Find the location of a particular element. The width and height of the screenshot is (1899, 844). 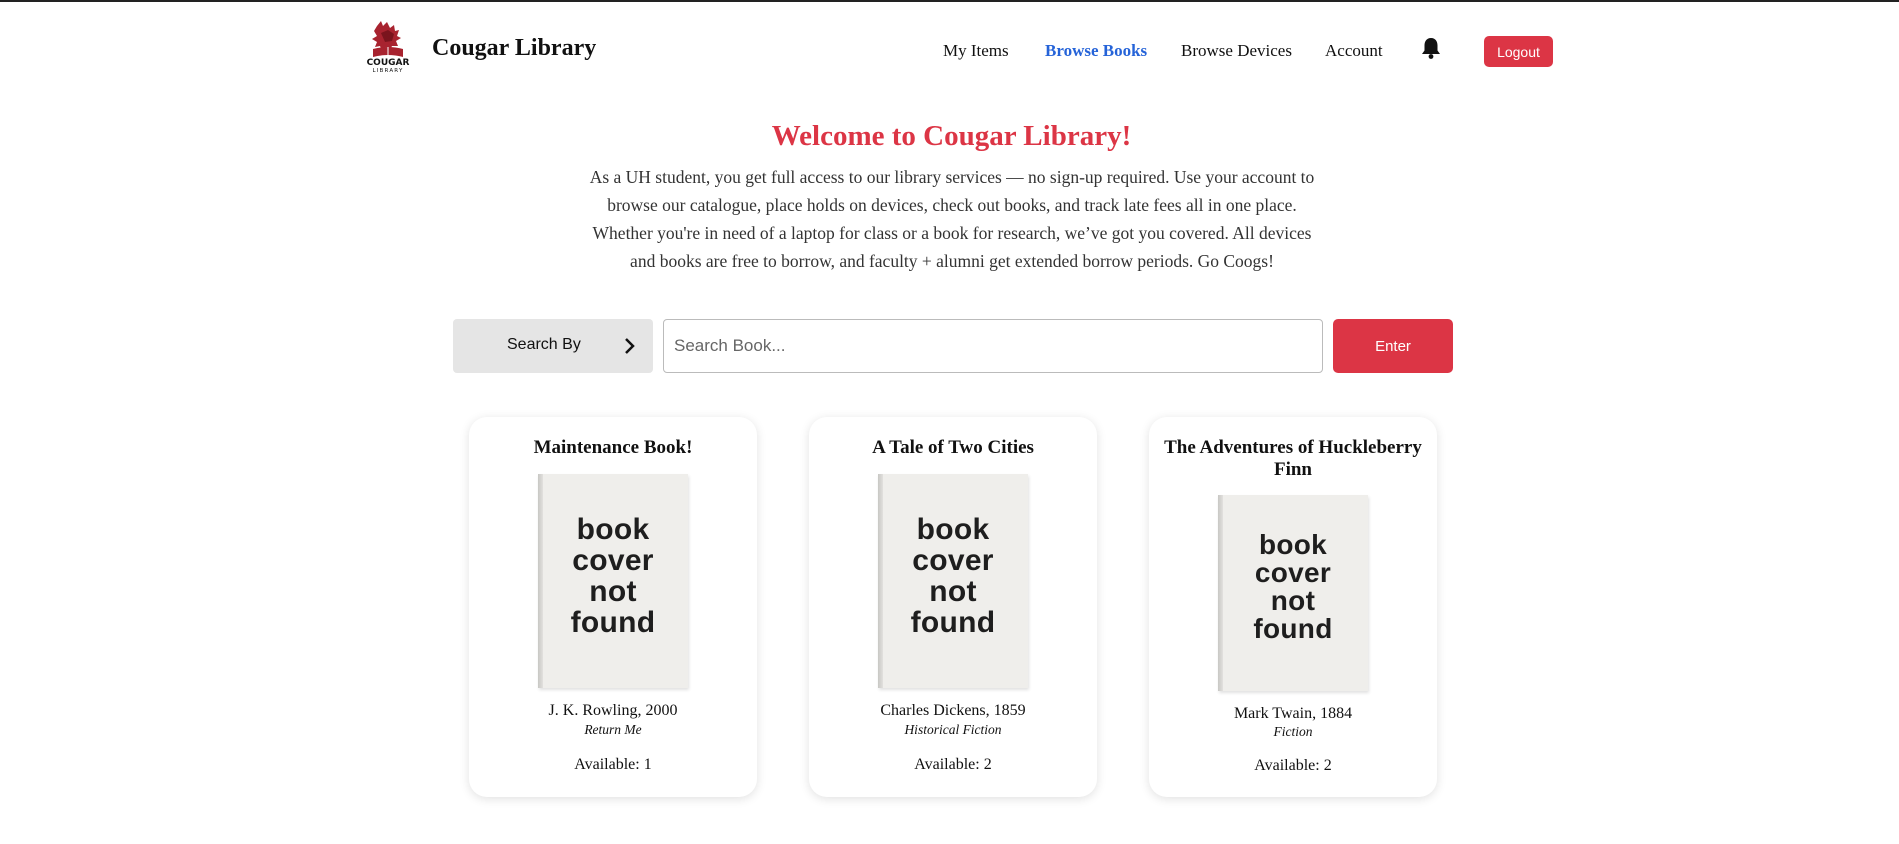

book-author-year: Mark Twain, 1884 is located at coordinates (1293, 713).